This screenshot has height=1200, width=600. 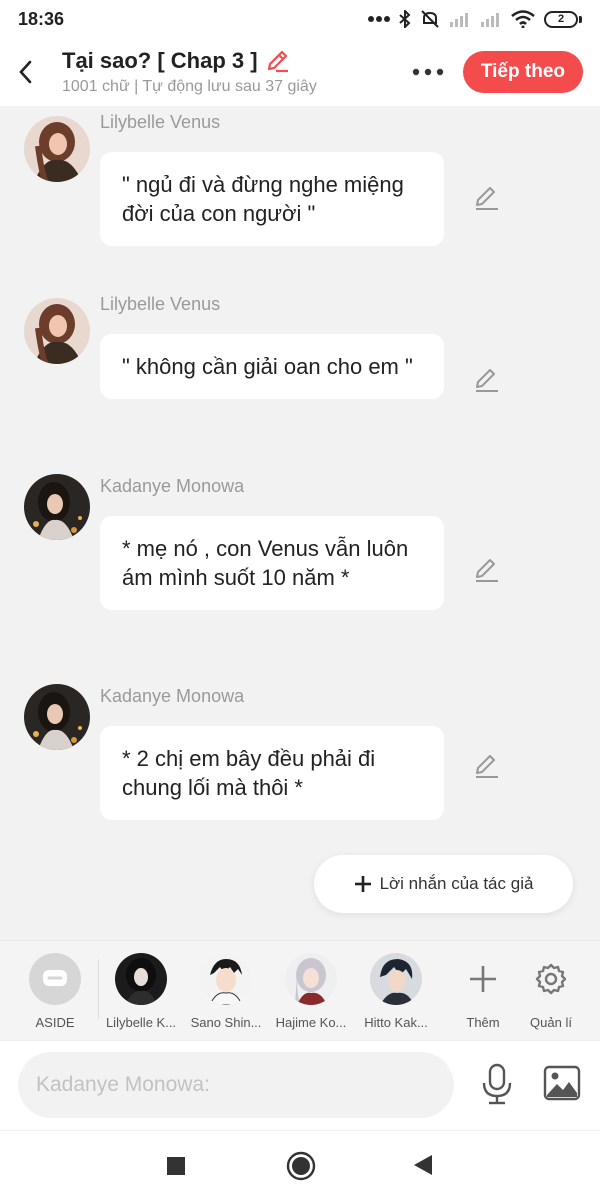 I want to click on input-bar: Kadanye Monowa:, so click(x=300, y=1085).